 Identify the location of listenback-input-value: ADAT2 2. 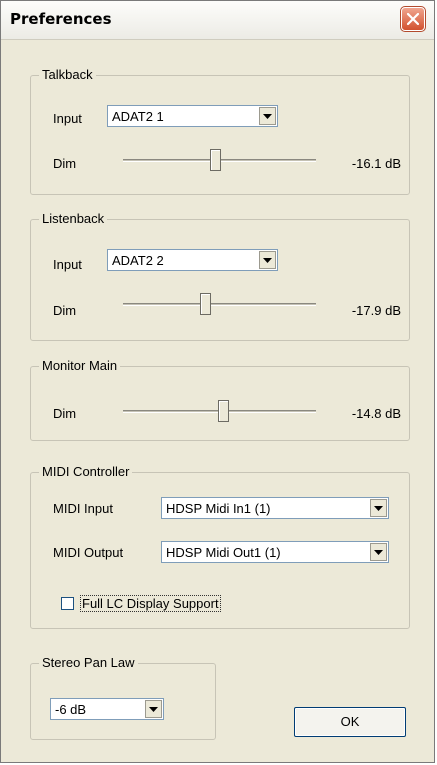
(138, 260).